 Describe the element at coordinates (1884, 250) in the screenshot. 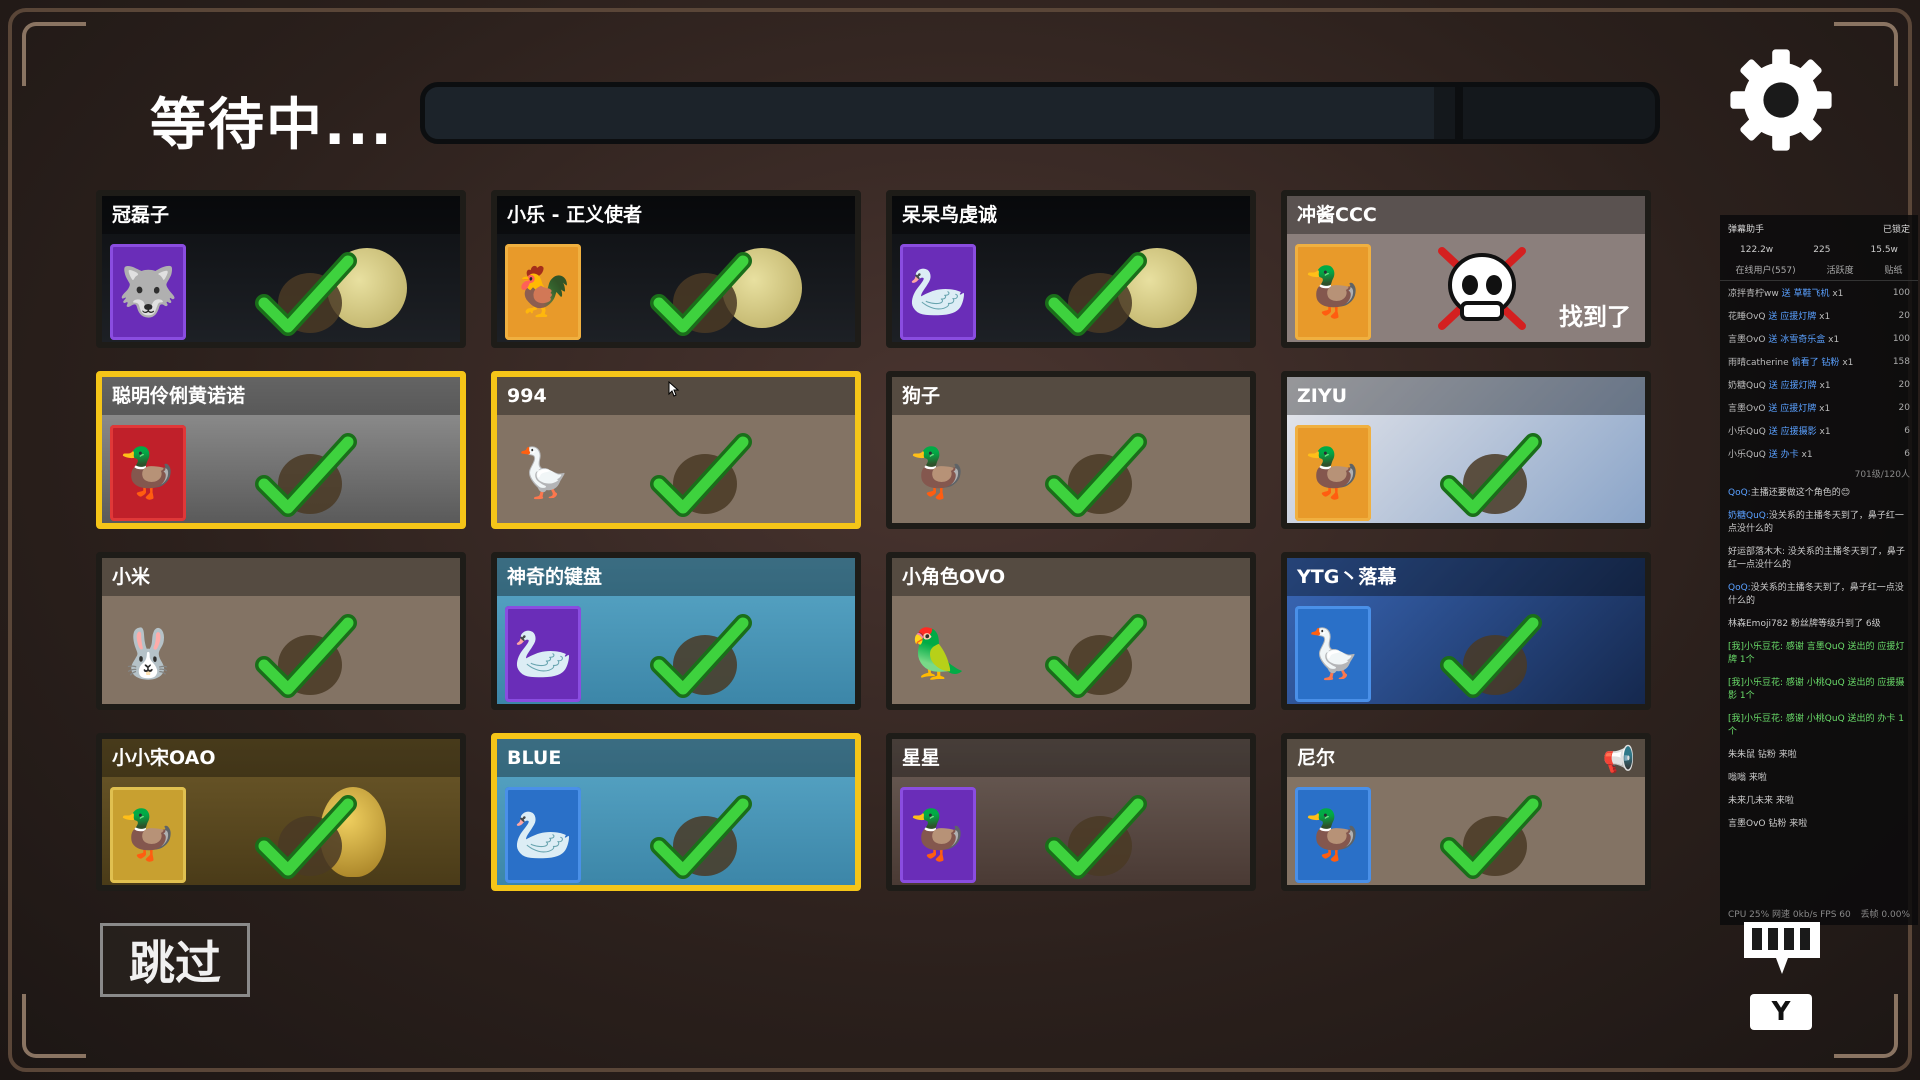

I see `follows-count: 15.5w` at that location.